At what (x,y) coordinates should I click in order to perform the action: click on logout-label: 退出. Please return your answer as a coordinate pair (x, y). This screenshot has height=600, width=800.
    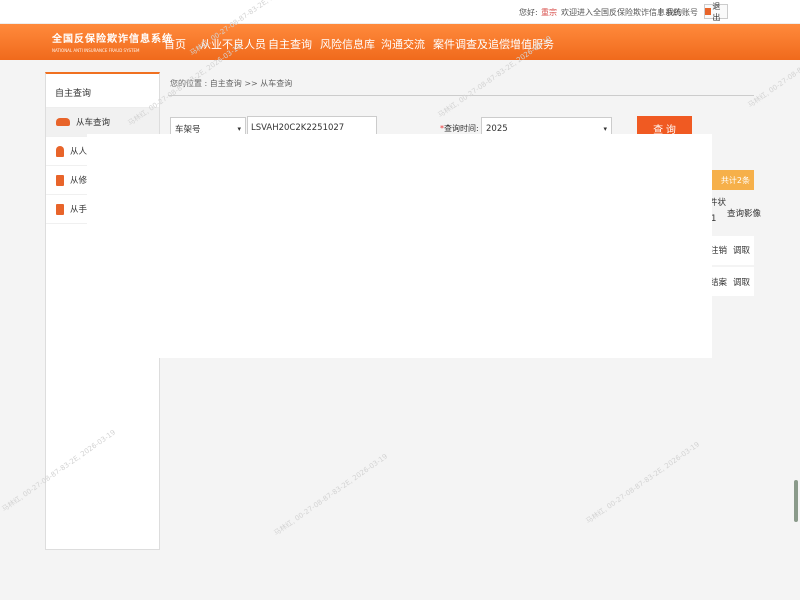
    Looking at the image, I should click on (716, 11).